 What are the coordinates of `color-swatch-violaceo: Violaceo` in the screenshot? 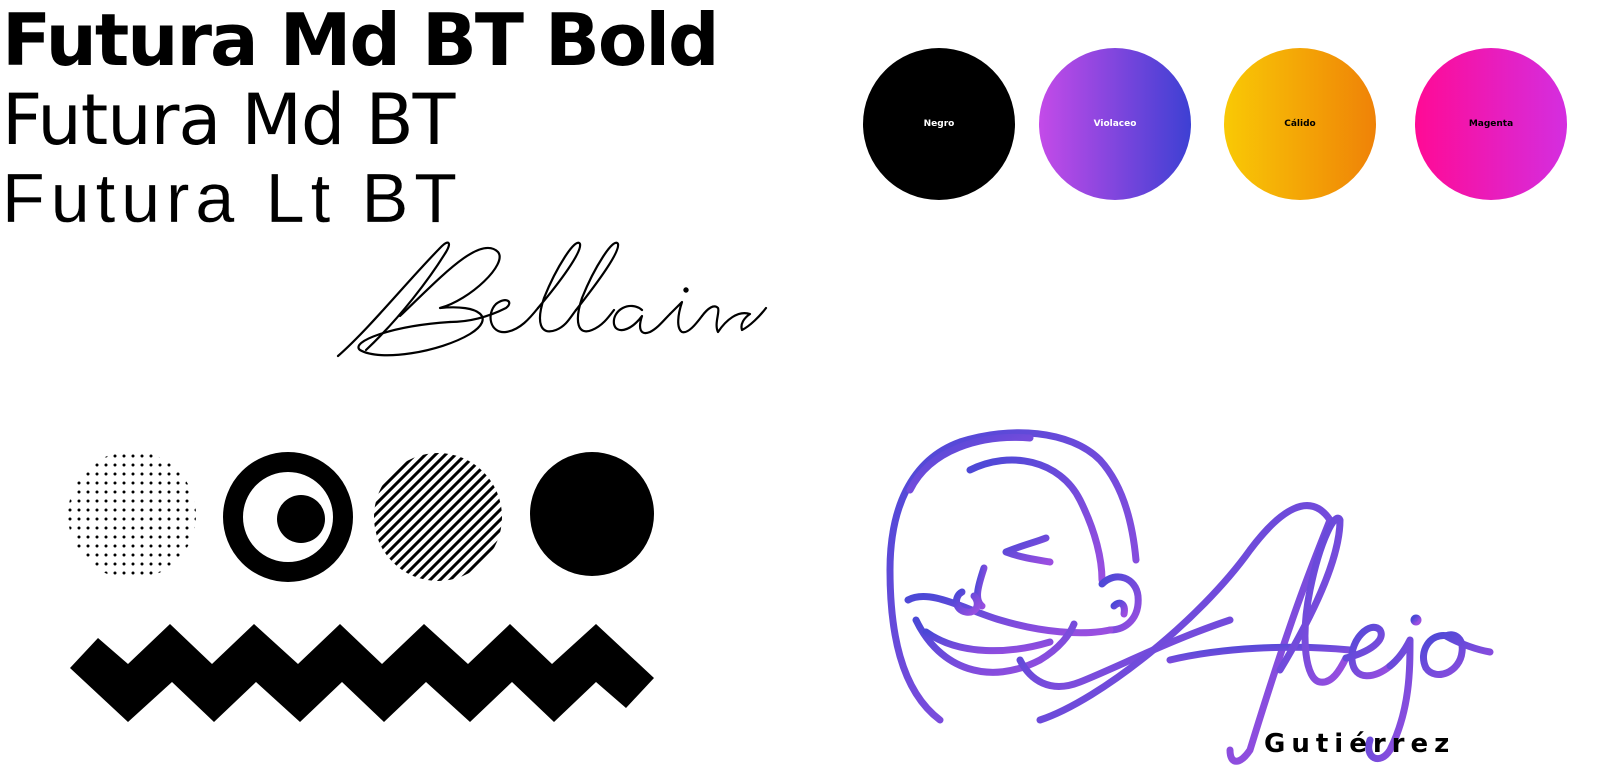 It's located at (1115, 124).